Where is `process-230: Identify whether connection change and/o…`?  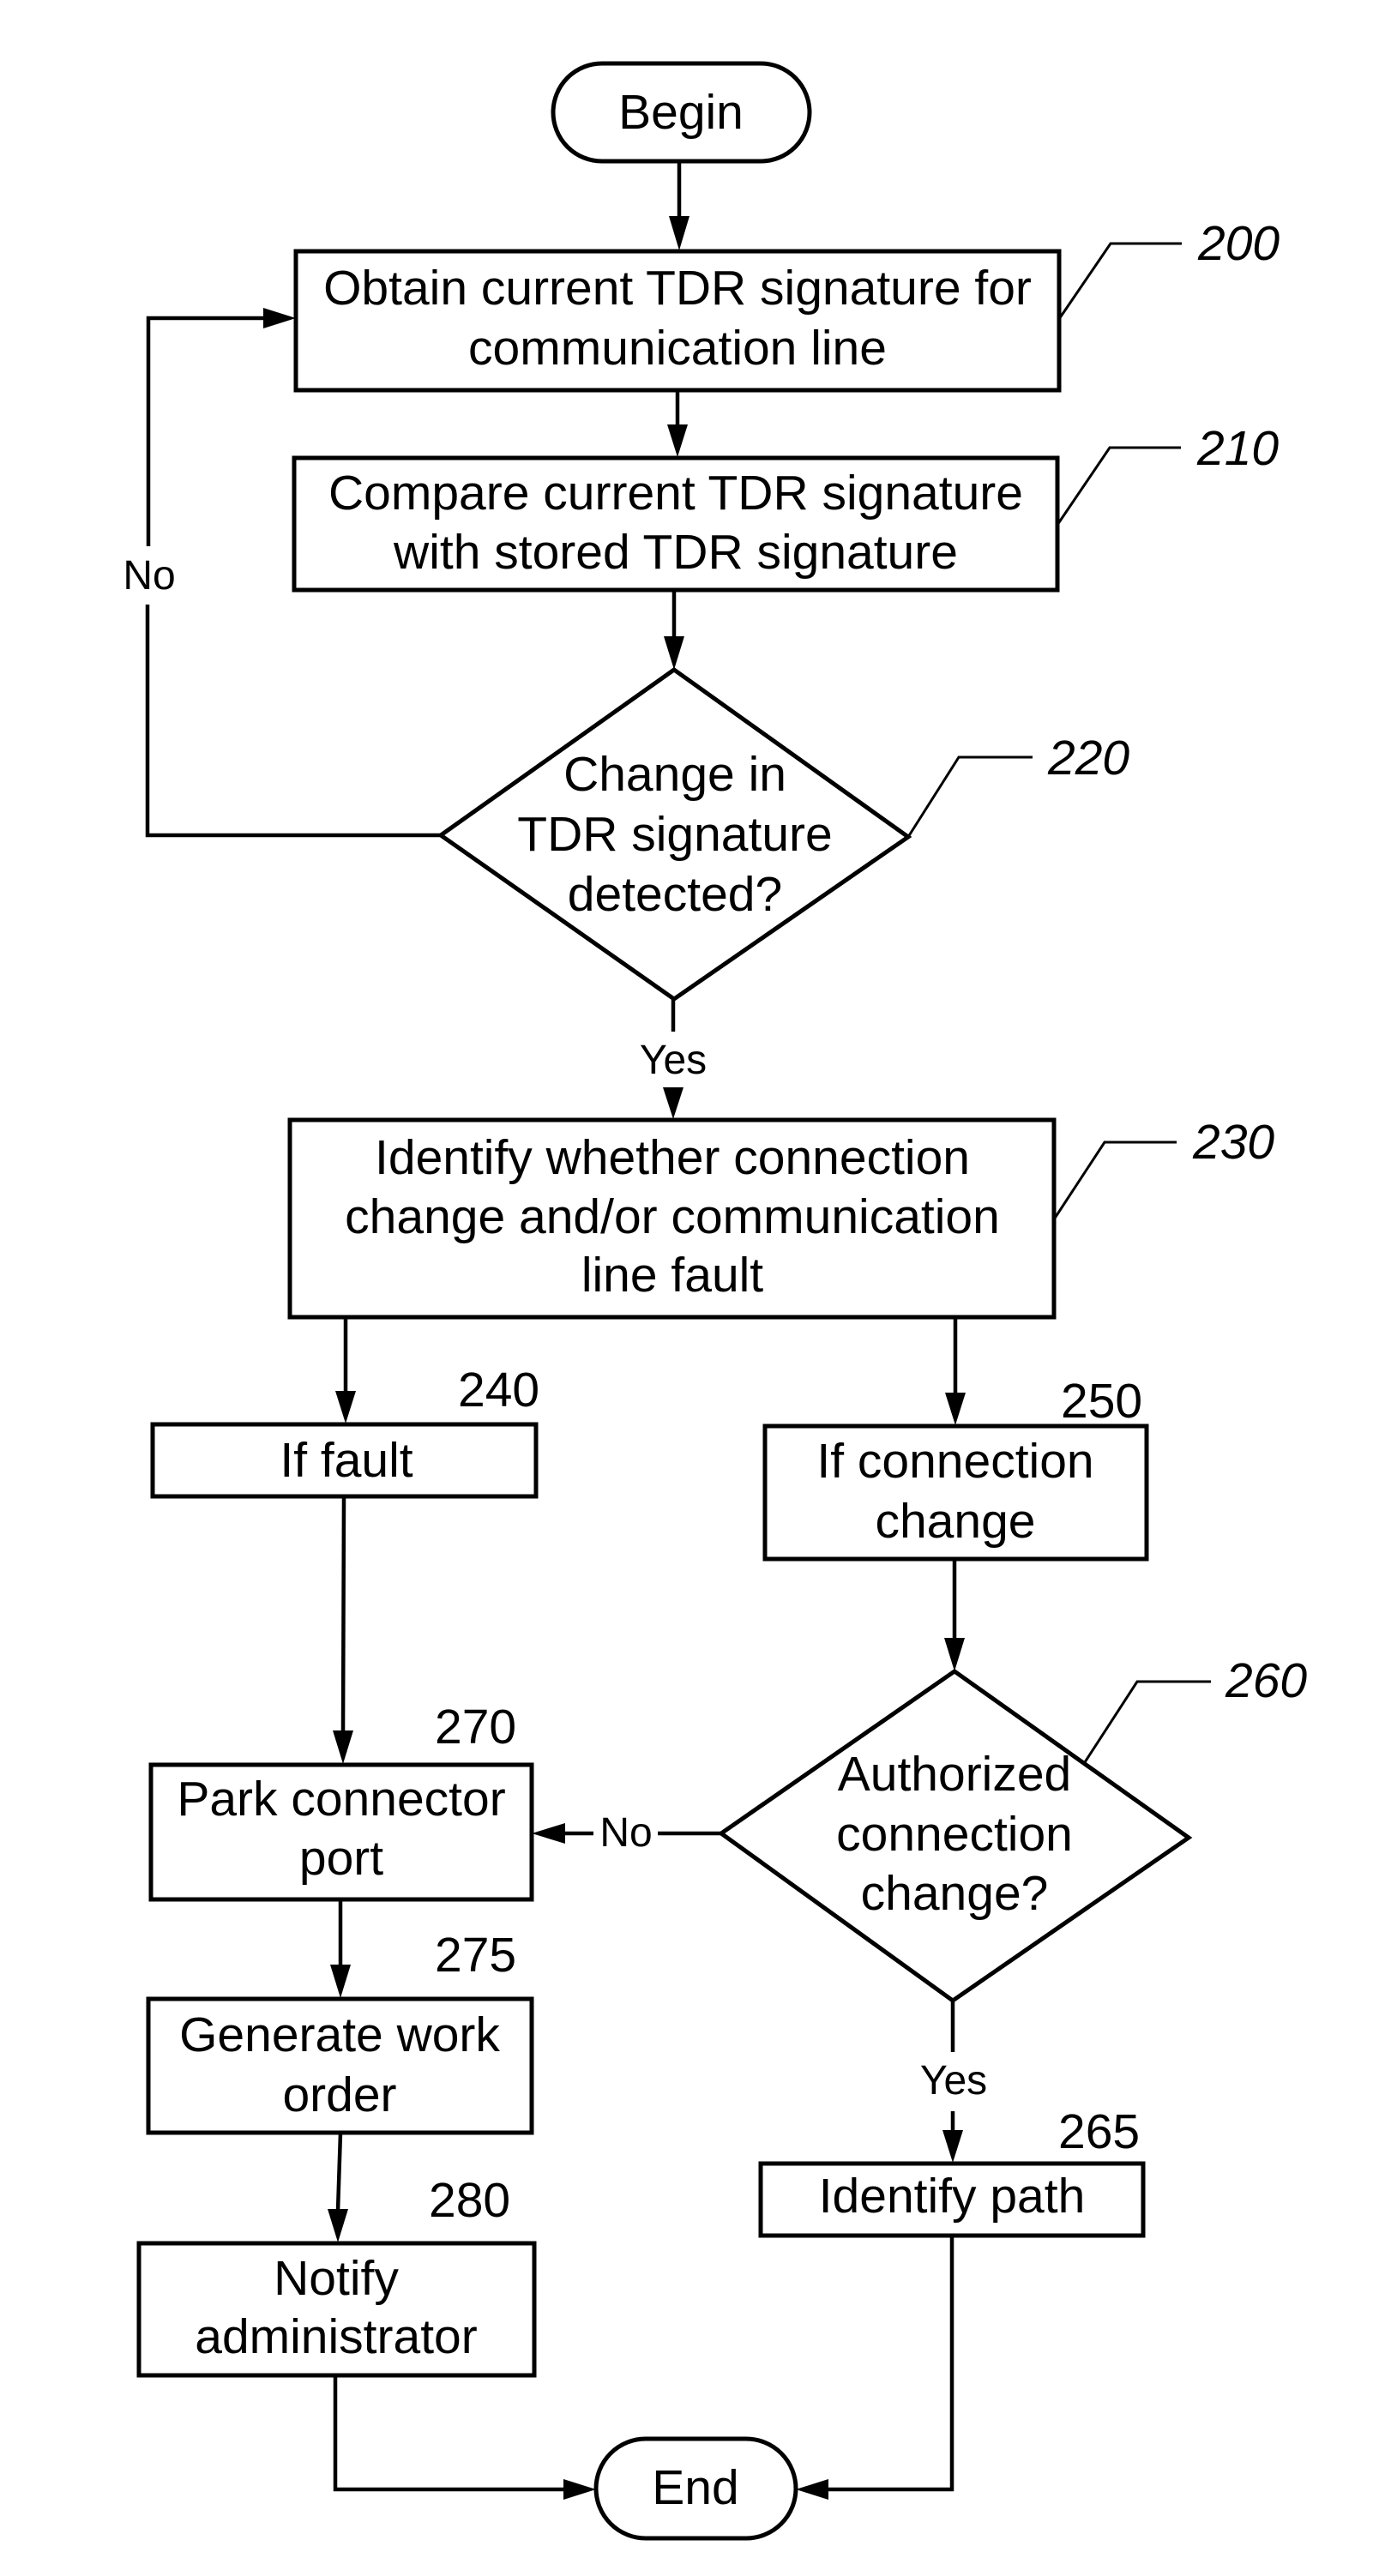 process-230: Identify whether connection change and/o… is located at coordinates (781, 1217).